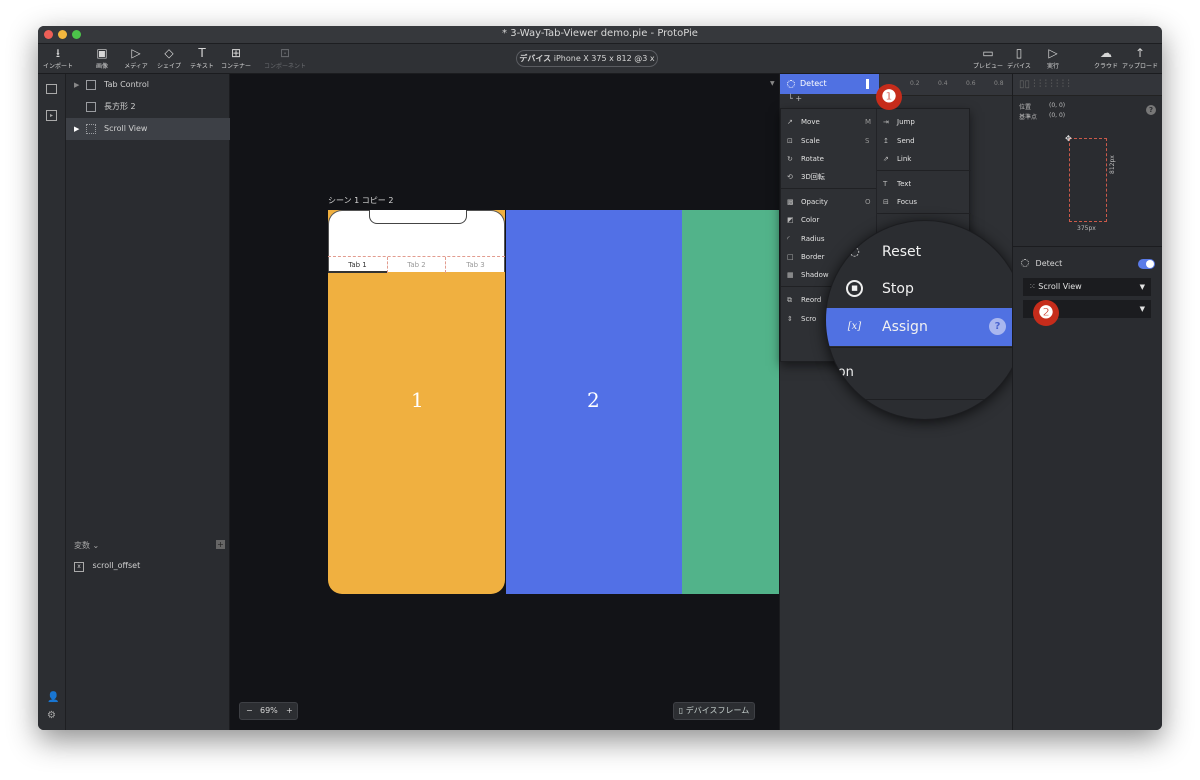 This screenshot has height=780, width=1200. I want to click on menu-item-rotate: ↻ Rotate, so click(805, 159).